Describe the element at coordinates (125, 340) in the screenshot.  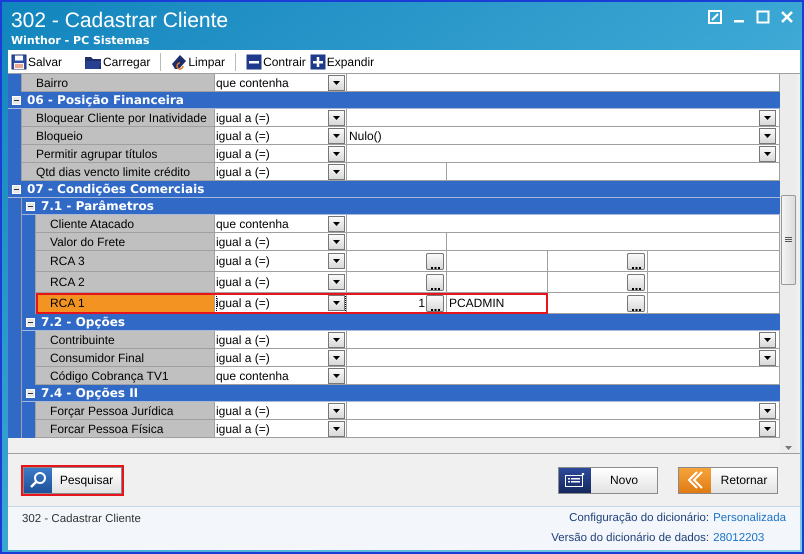
I see `field-label: Contribuinte` at that location.